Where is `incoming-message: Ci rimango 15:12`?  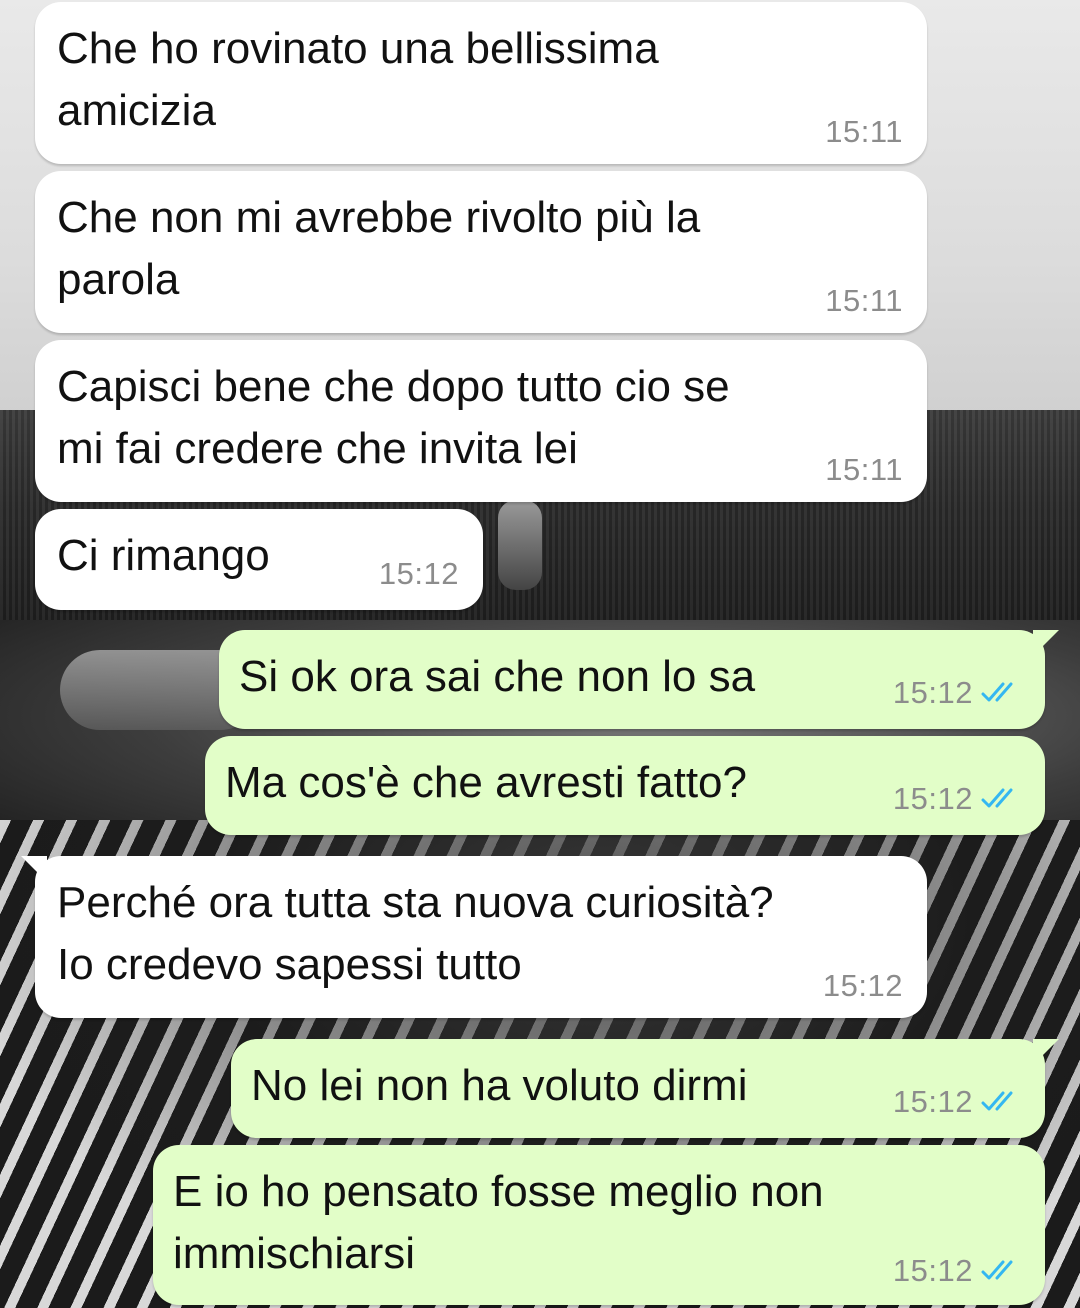
incoming-message: Ci rimango 15:12 is located at coordinates (259, 559).